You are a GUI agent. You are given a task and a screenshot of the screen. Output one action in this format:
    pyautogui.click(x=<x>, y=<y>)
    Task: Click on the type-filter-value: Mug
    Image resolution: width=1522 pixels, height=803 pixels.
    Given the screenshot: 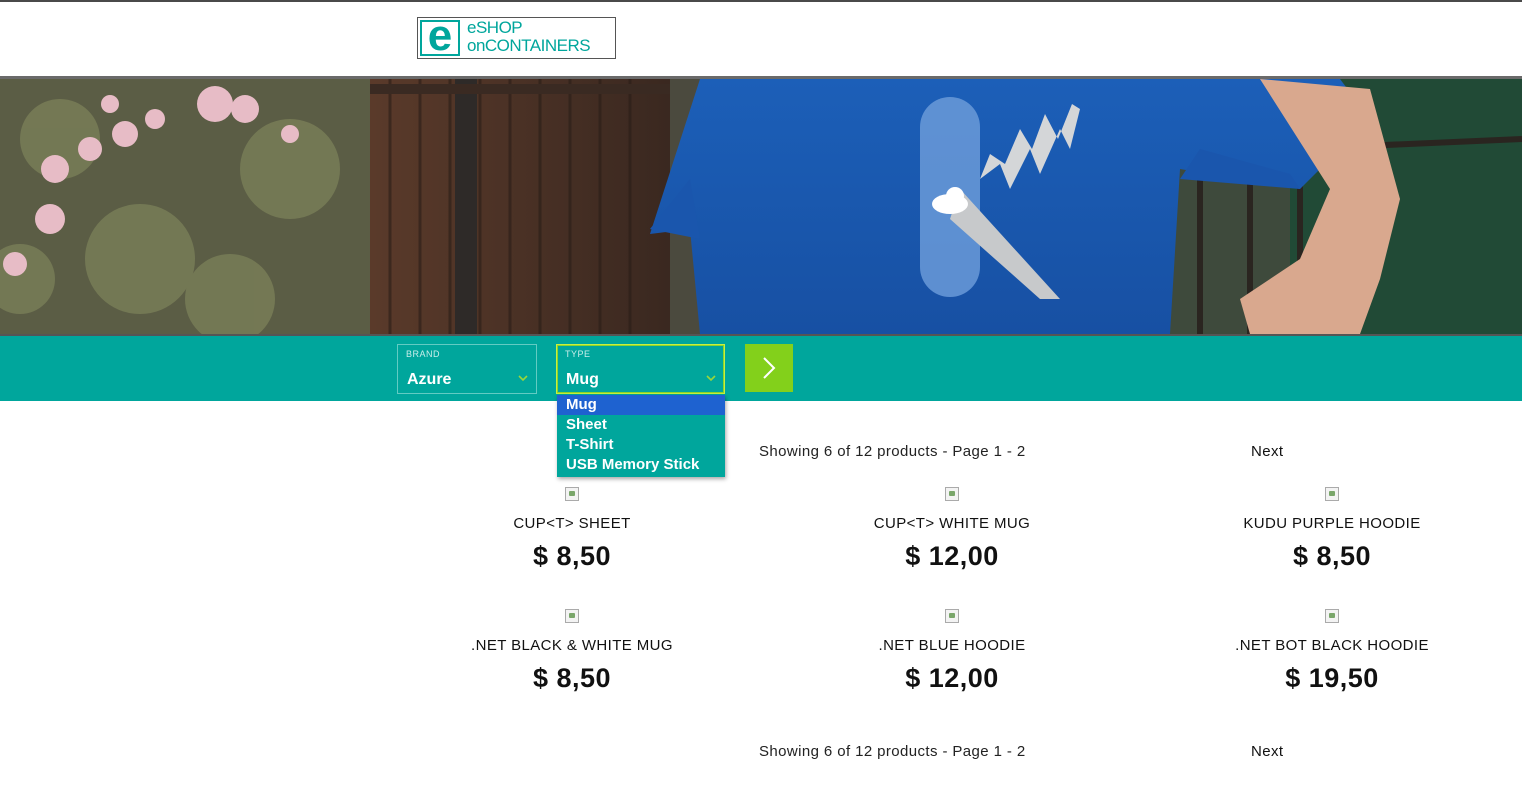 What is the action you would take?
    pyautogui.click(x=582, y=379)
    